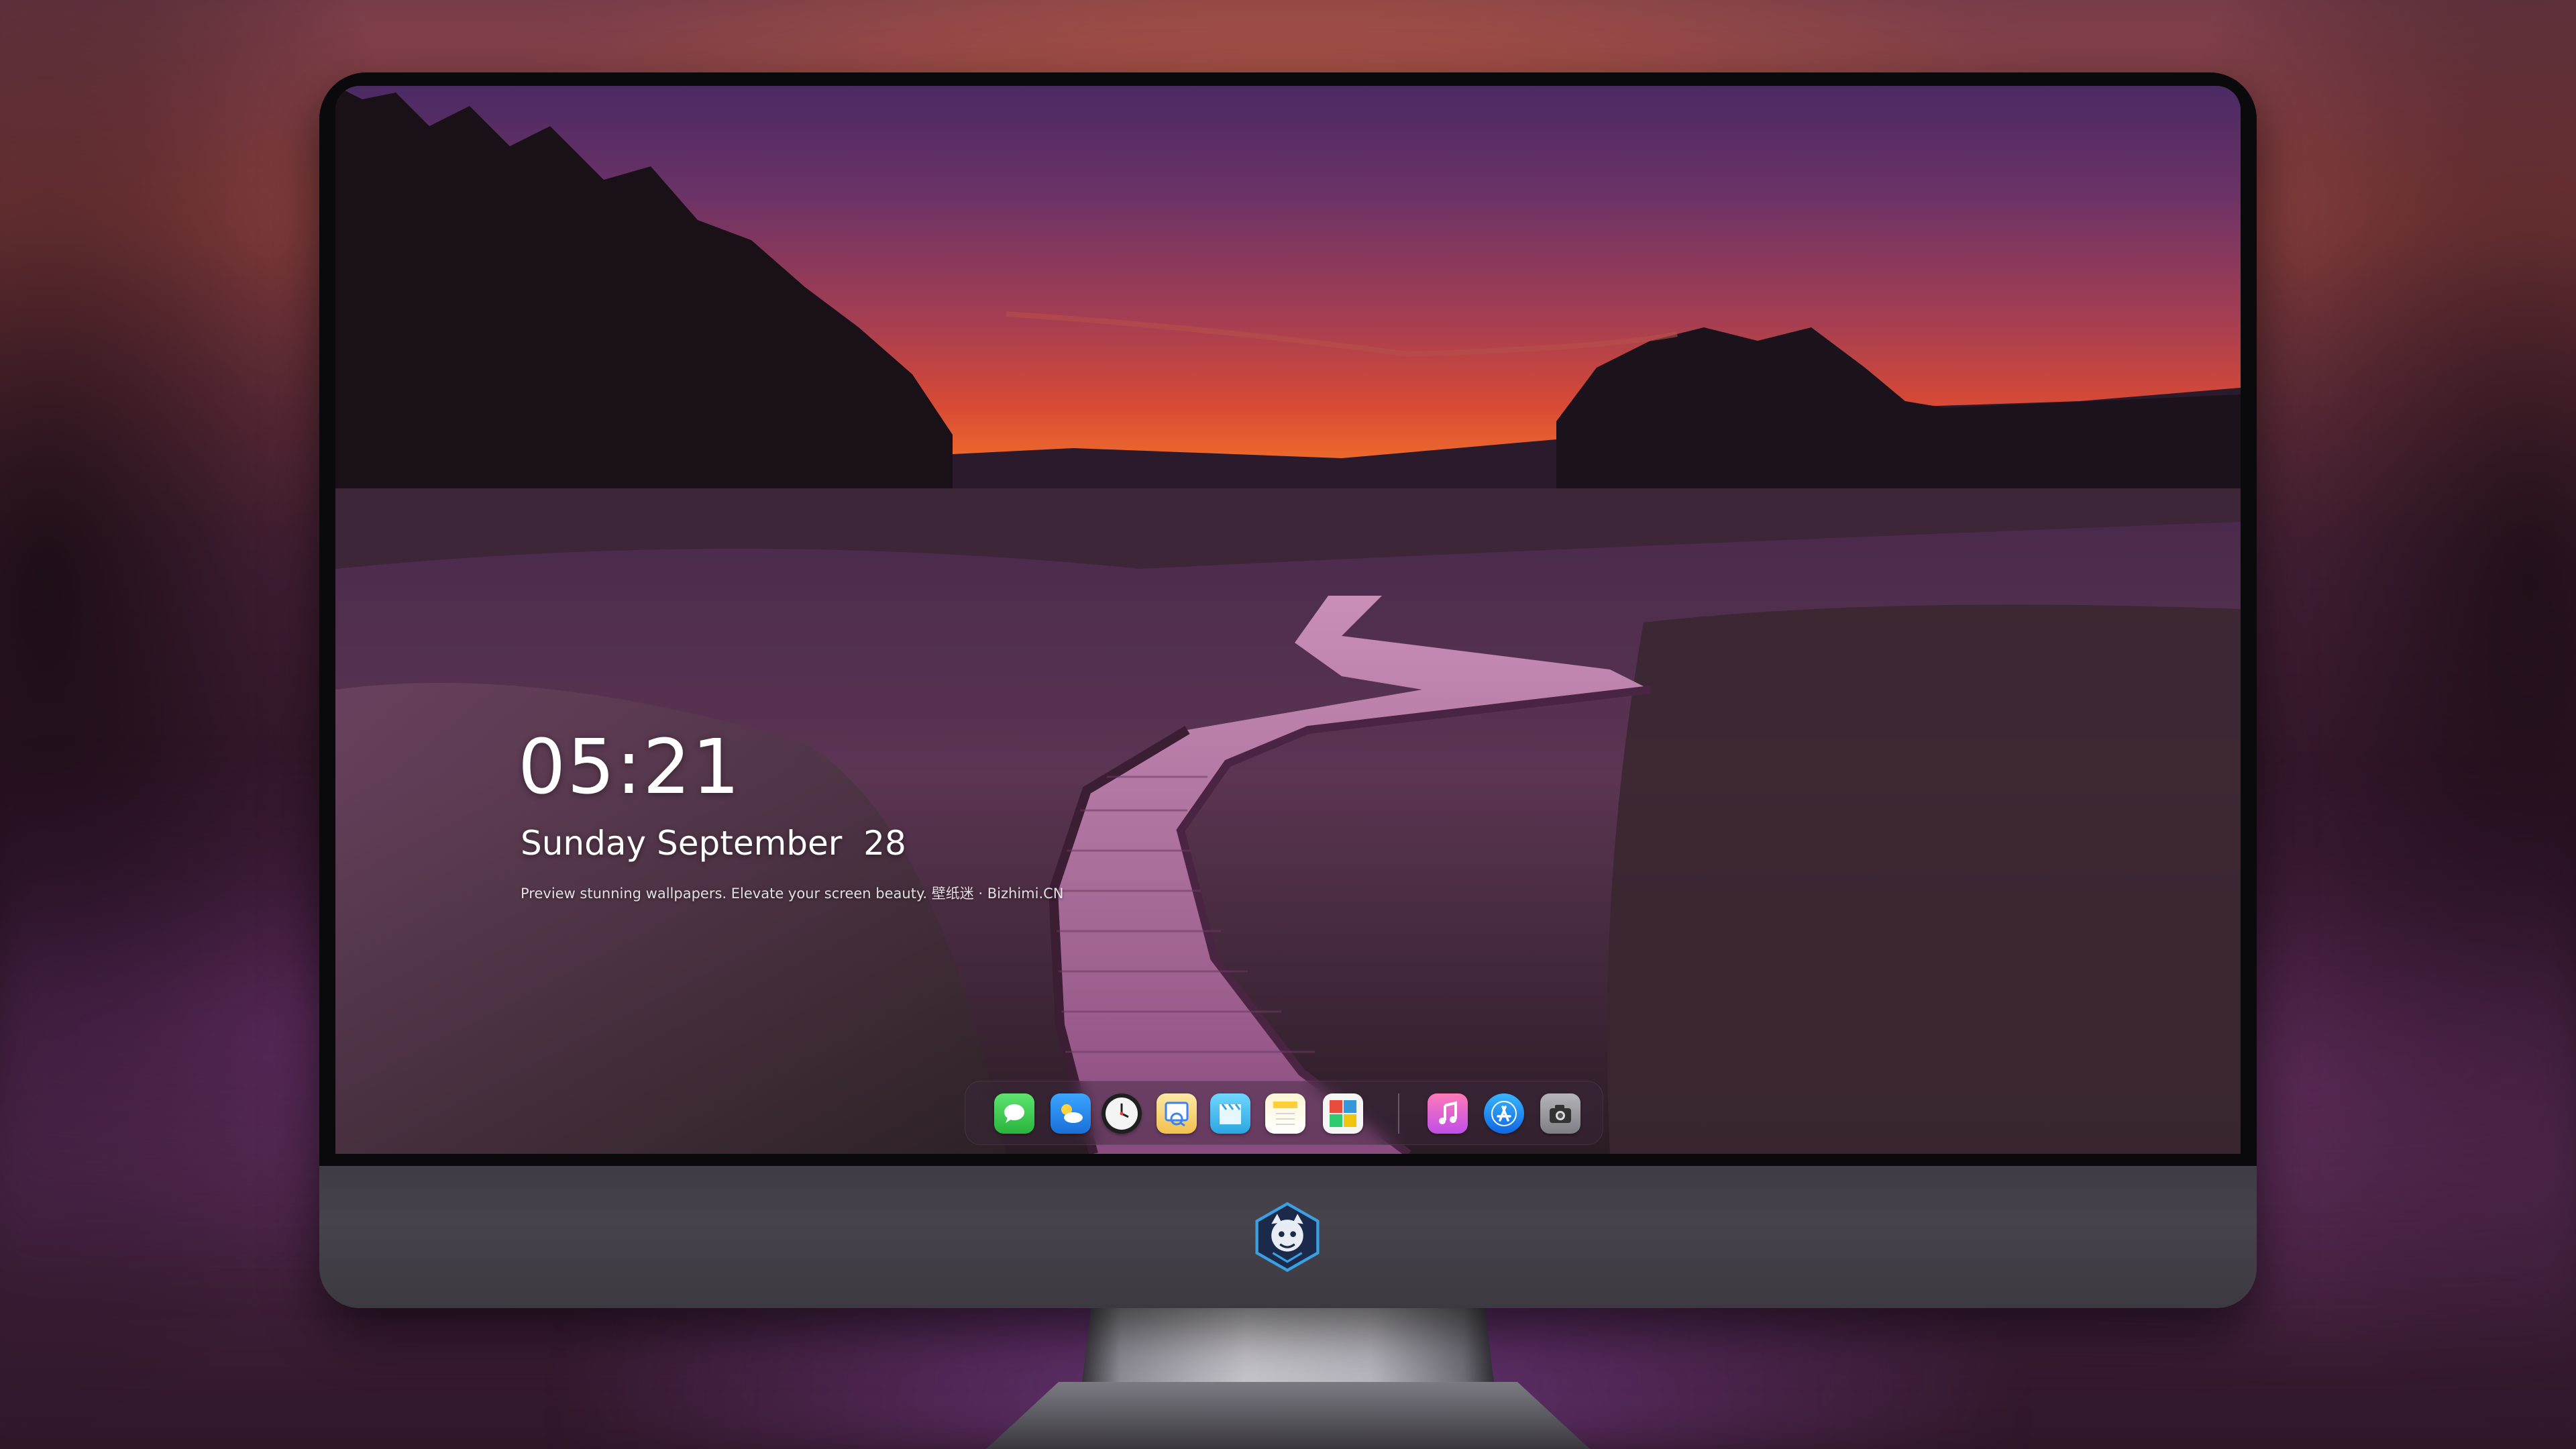 The height and width of the screenshot is (1449, 2576). What do you see at coordinates (1343, 1113) in the screenshot?
I see `photo-booth-icon` at bounding box center [1343, 1113].